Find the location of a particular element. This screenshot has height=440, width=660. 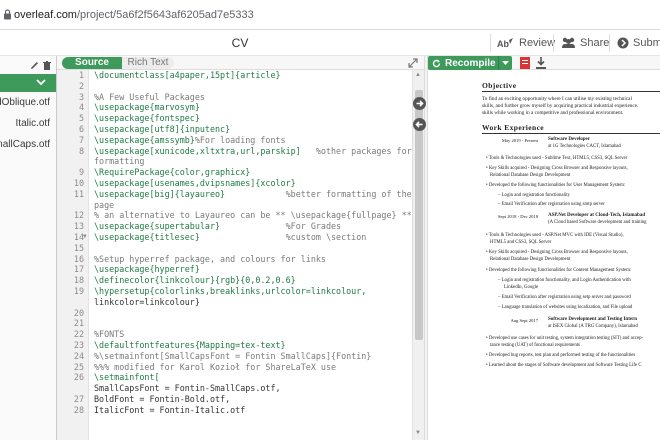

file-tree-item: SmallCaps.otf is located at coordinates (28, 144).